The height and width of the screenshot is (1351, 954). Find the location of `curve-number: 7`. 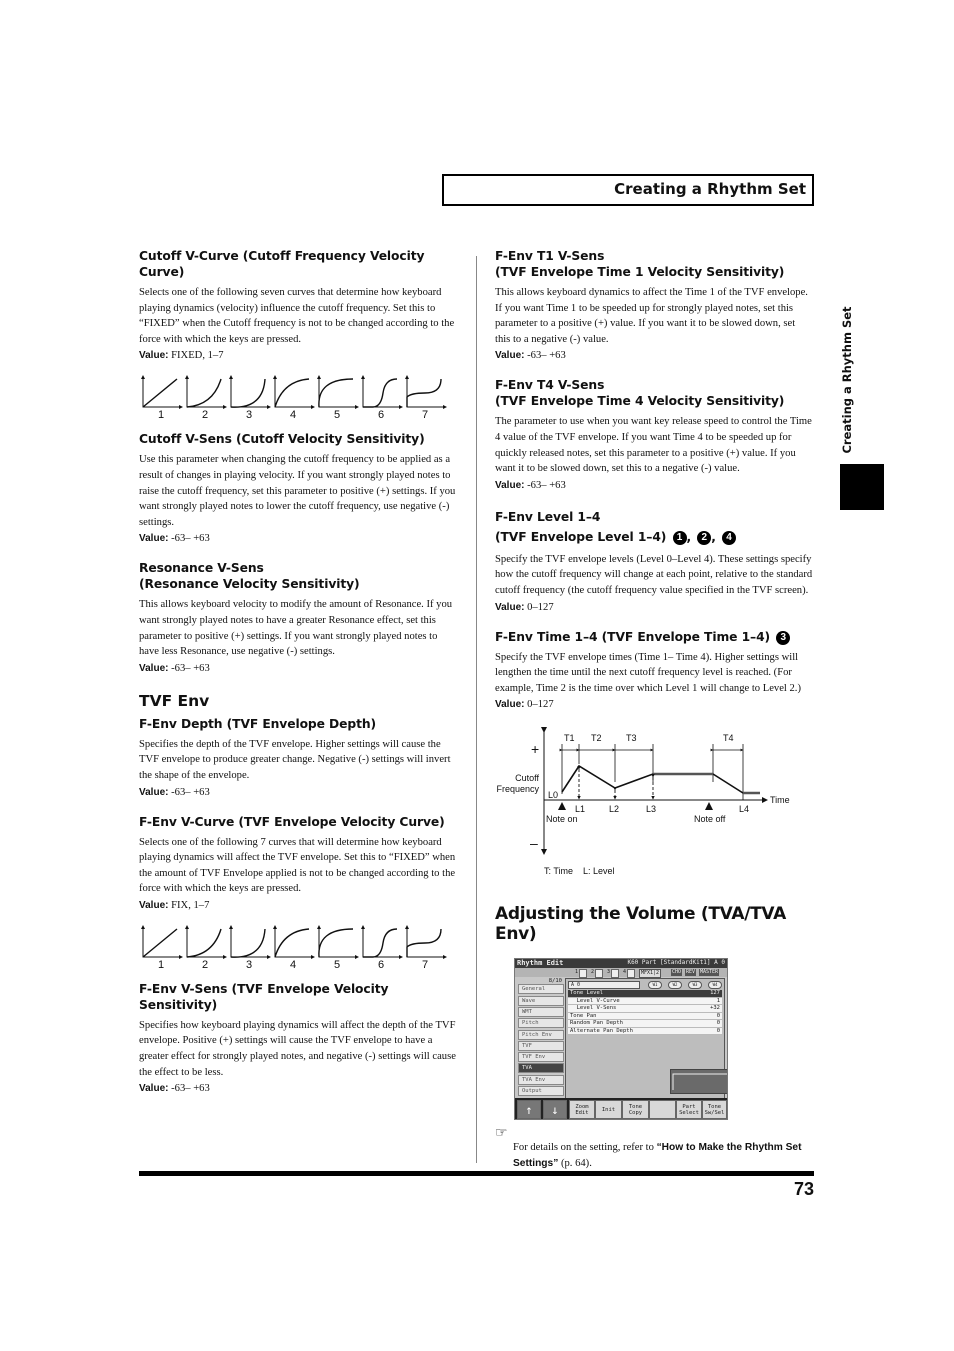

curve-number: 7 is located at coordinates (425, 964).